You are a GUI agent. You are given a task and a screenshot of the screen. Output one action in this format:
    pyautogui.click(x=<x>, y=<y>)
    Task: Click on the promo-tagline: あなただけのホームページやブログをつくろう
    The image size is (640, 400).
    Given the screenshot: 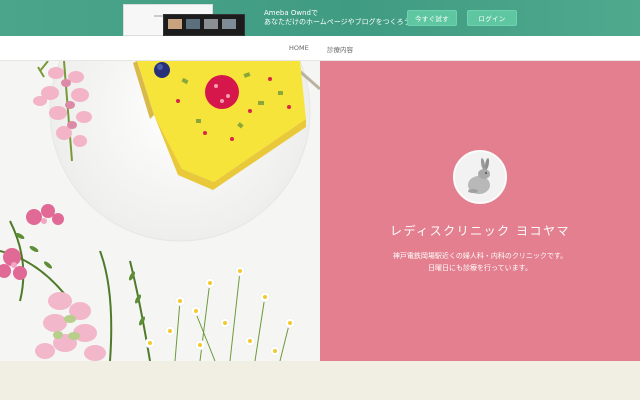 What is the action you would take?
    pyautogui.click(x=337, y=22)
    